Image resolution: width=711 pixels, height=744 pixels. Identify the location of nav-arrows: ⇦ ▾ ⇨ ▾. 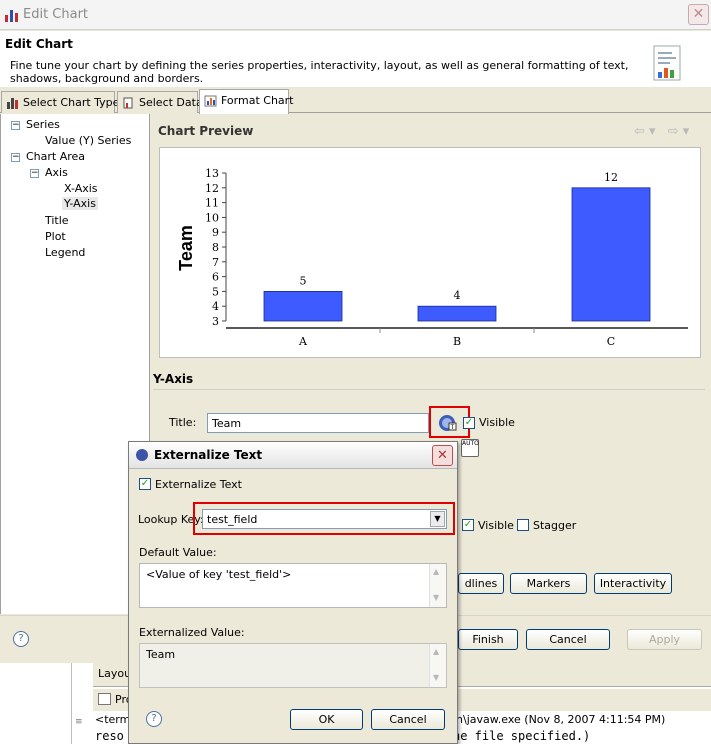
(661, 131).